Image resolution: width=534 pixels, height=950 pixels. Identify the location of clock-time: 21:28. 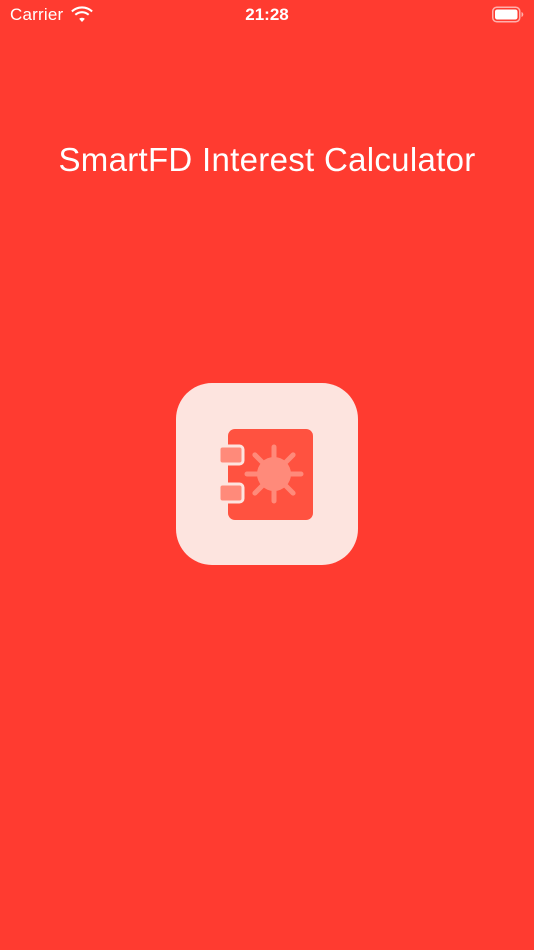
(267, 14).